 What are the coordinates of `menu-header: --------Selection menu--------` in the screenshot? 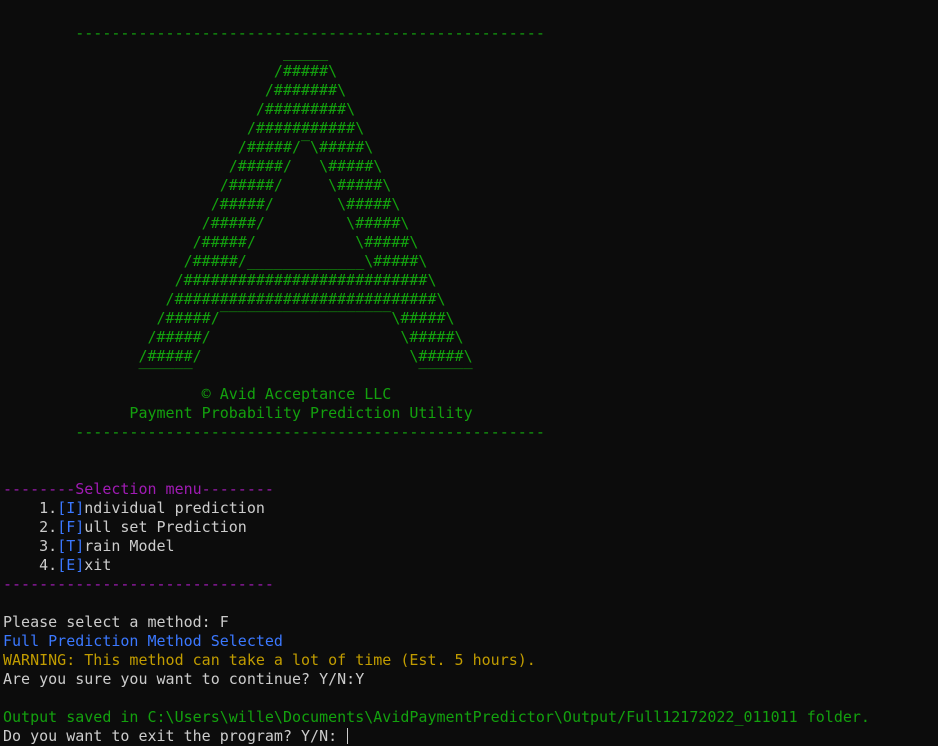 It's located at (138, 489).